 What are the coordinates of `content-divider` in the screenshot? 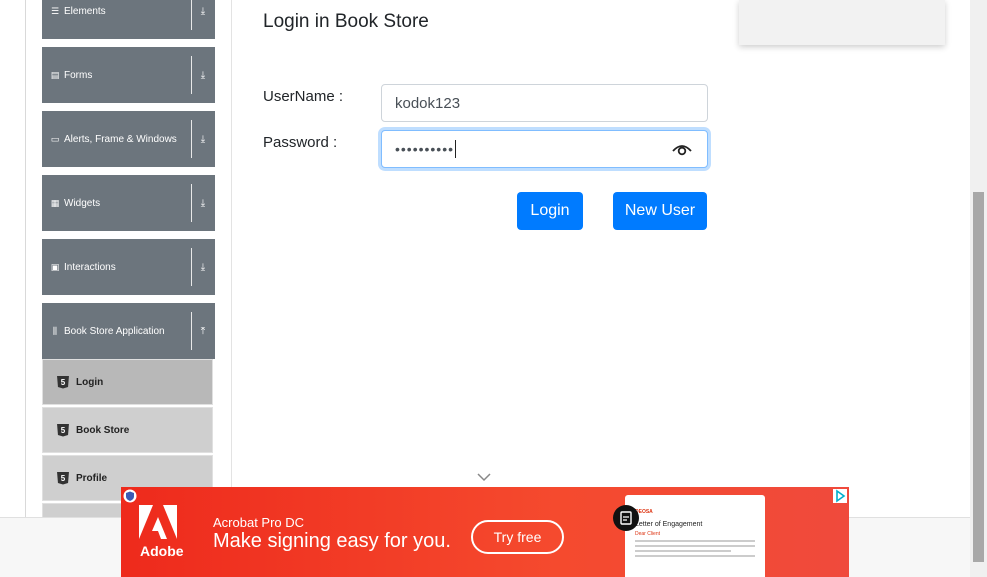 It's located at (231, 245).